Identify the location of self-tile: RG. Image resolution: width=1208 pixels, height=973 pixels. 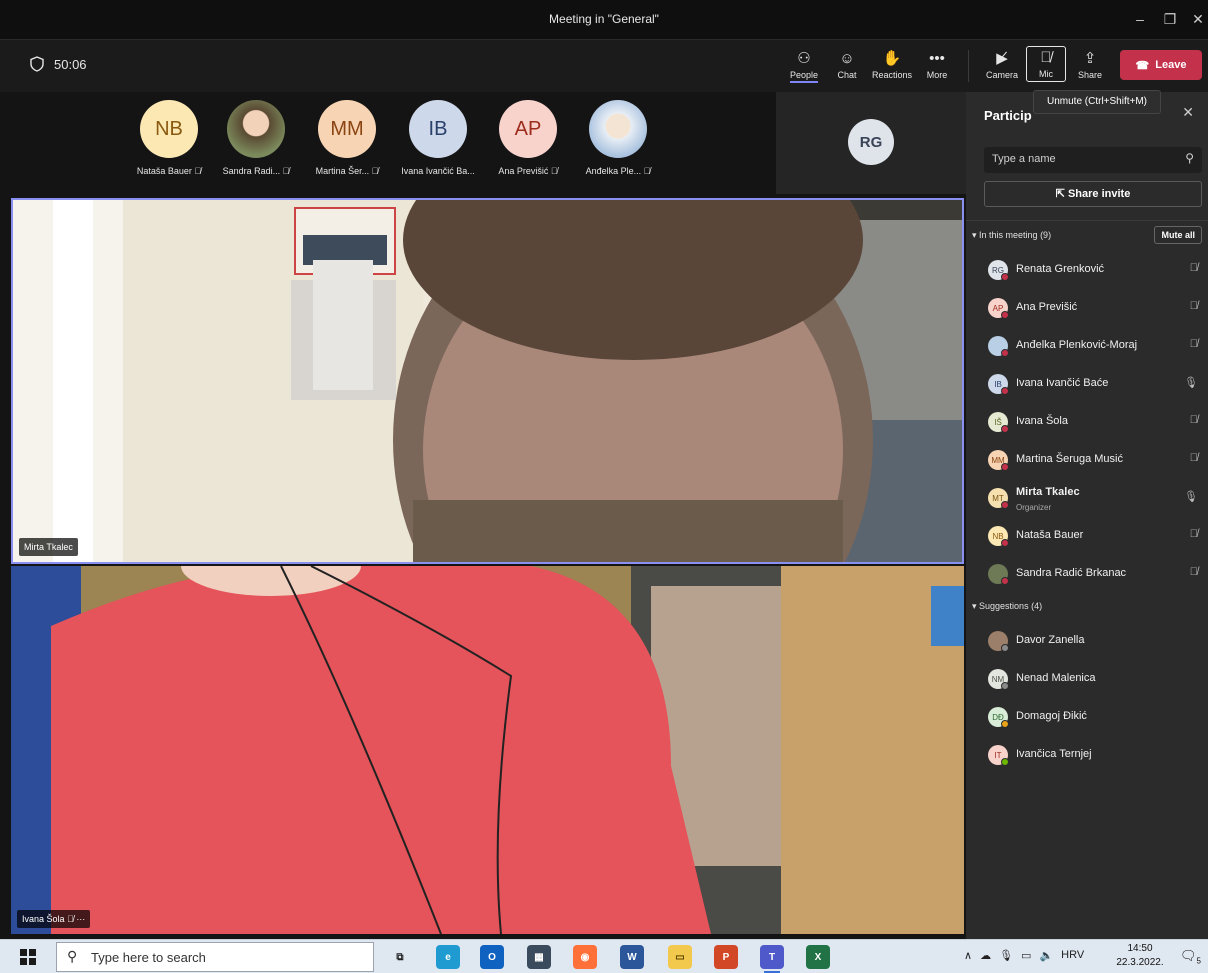
(871, 143).